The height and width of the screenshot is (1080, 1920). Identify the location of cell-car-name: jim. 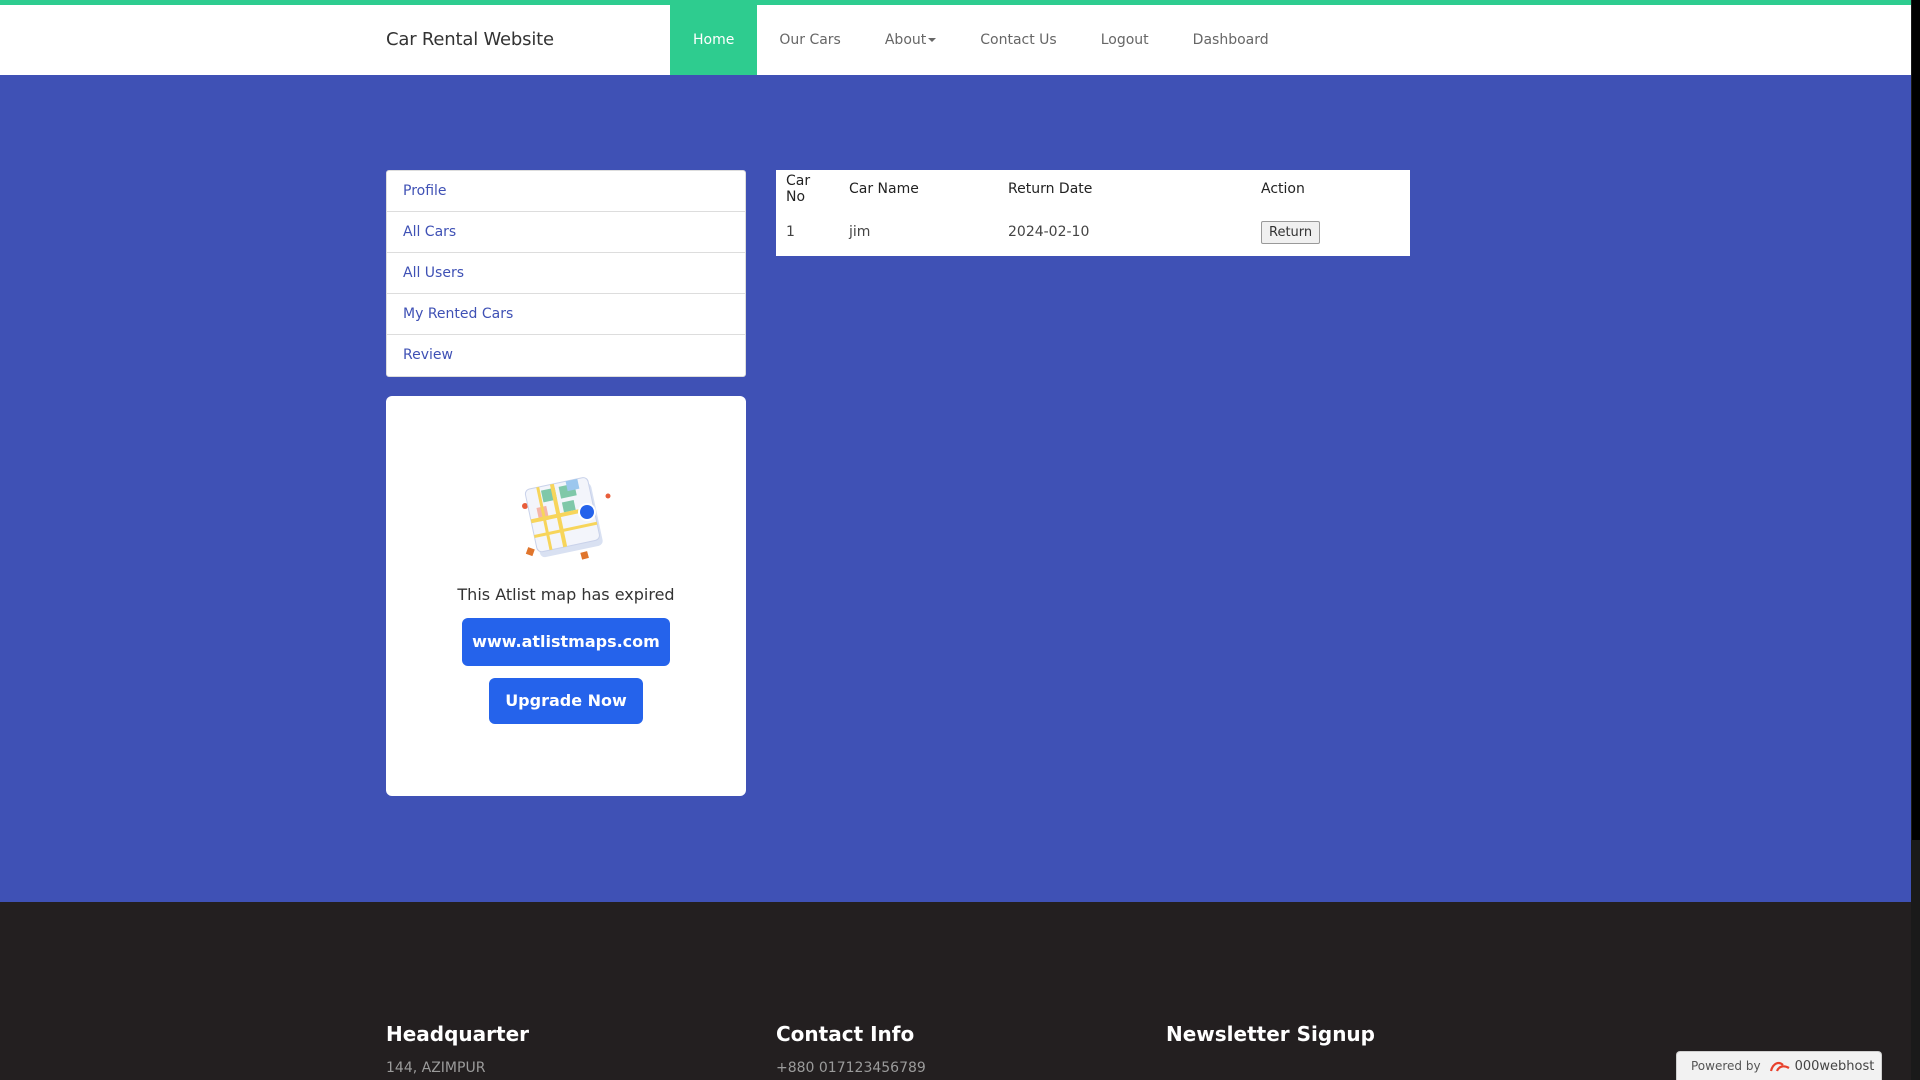
(860, 232).